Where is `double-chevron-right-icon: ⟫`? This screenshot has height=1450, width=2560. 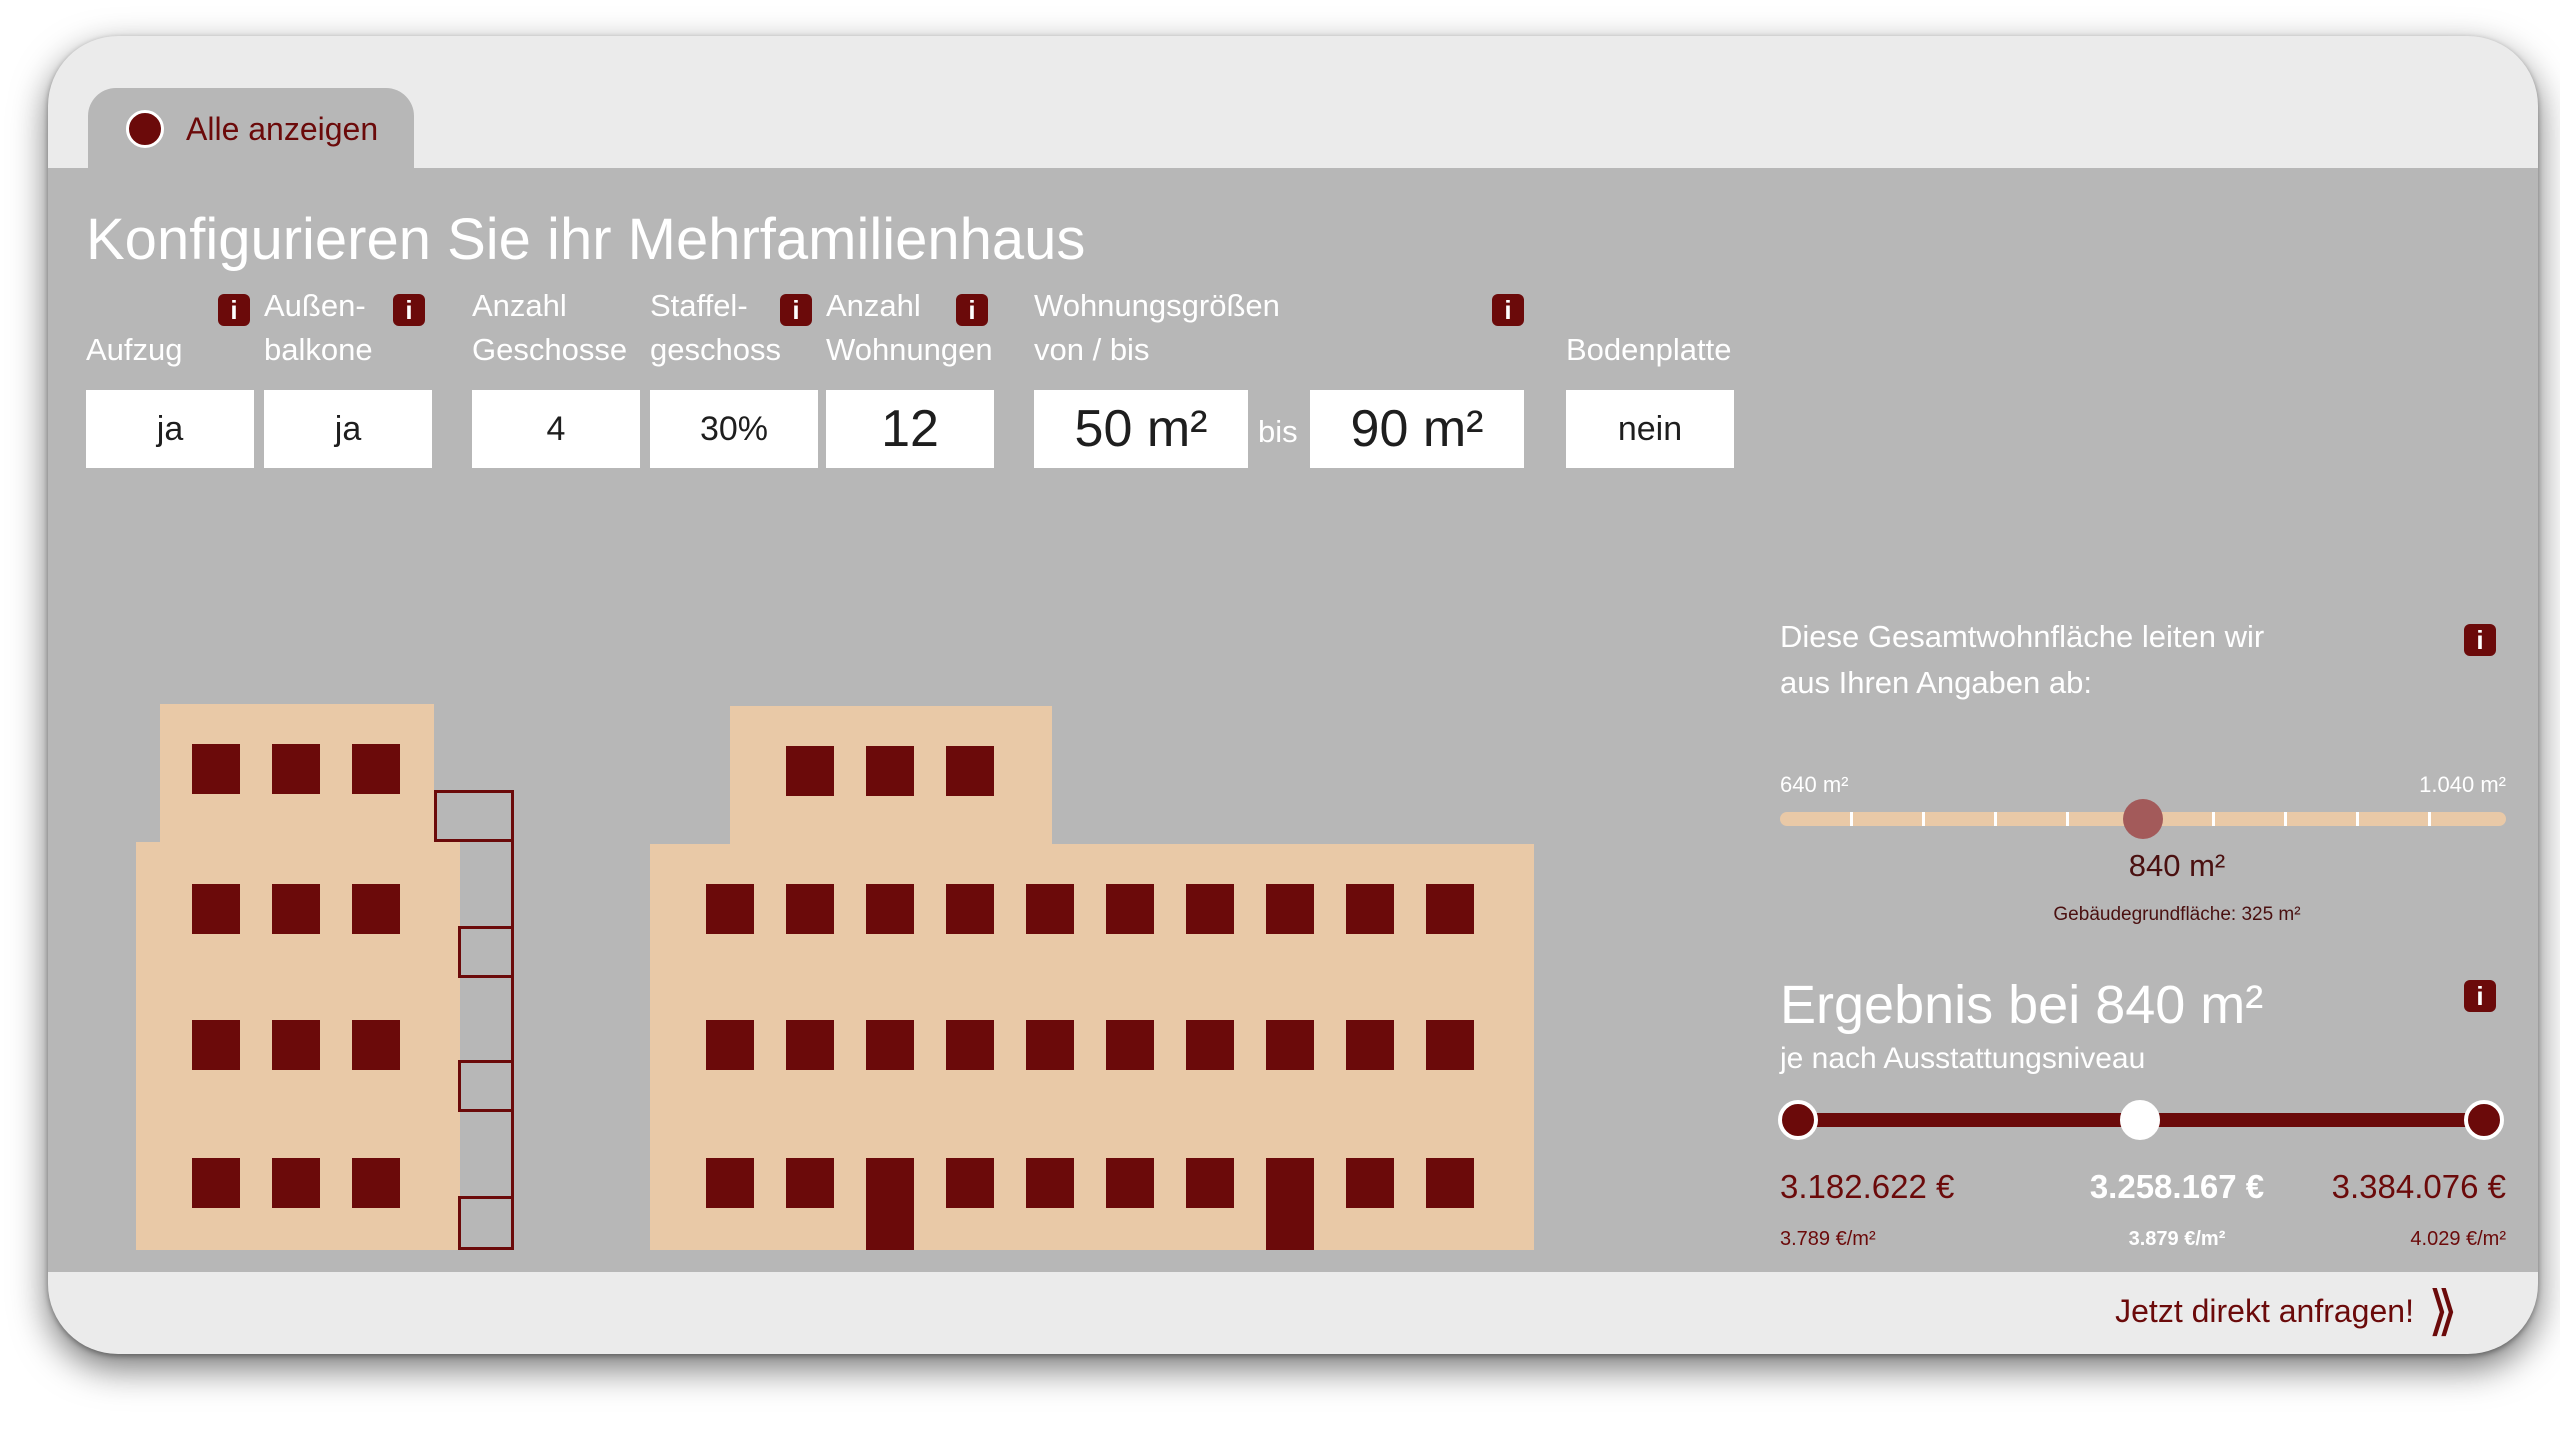
double-chevron-right-icon: ⟫ is located at coordinates (2442, 1311).